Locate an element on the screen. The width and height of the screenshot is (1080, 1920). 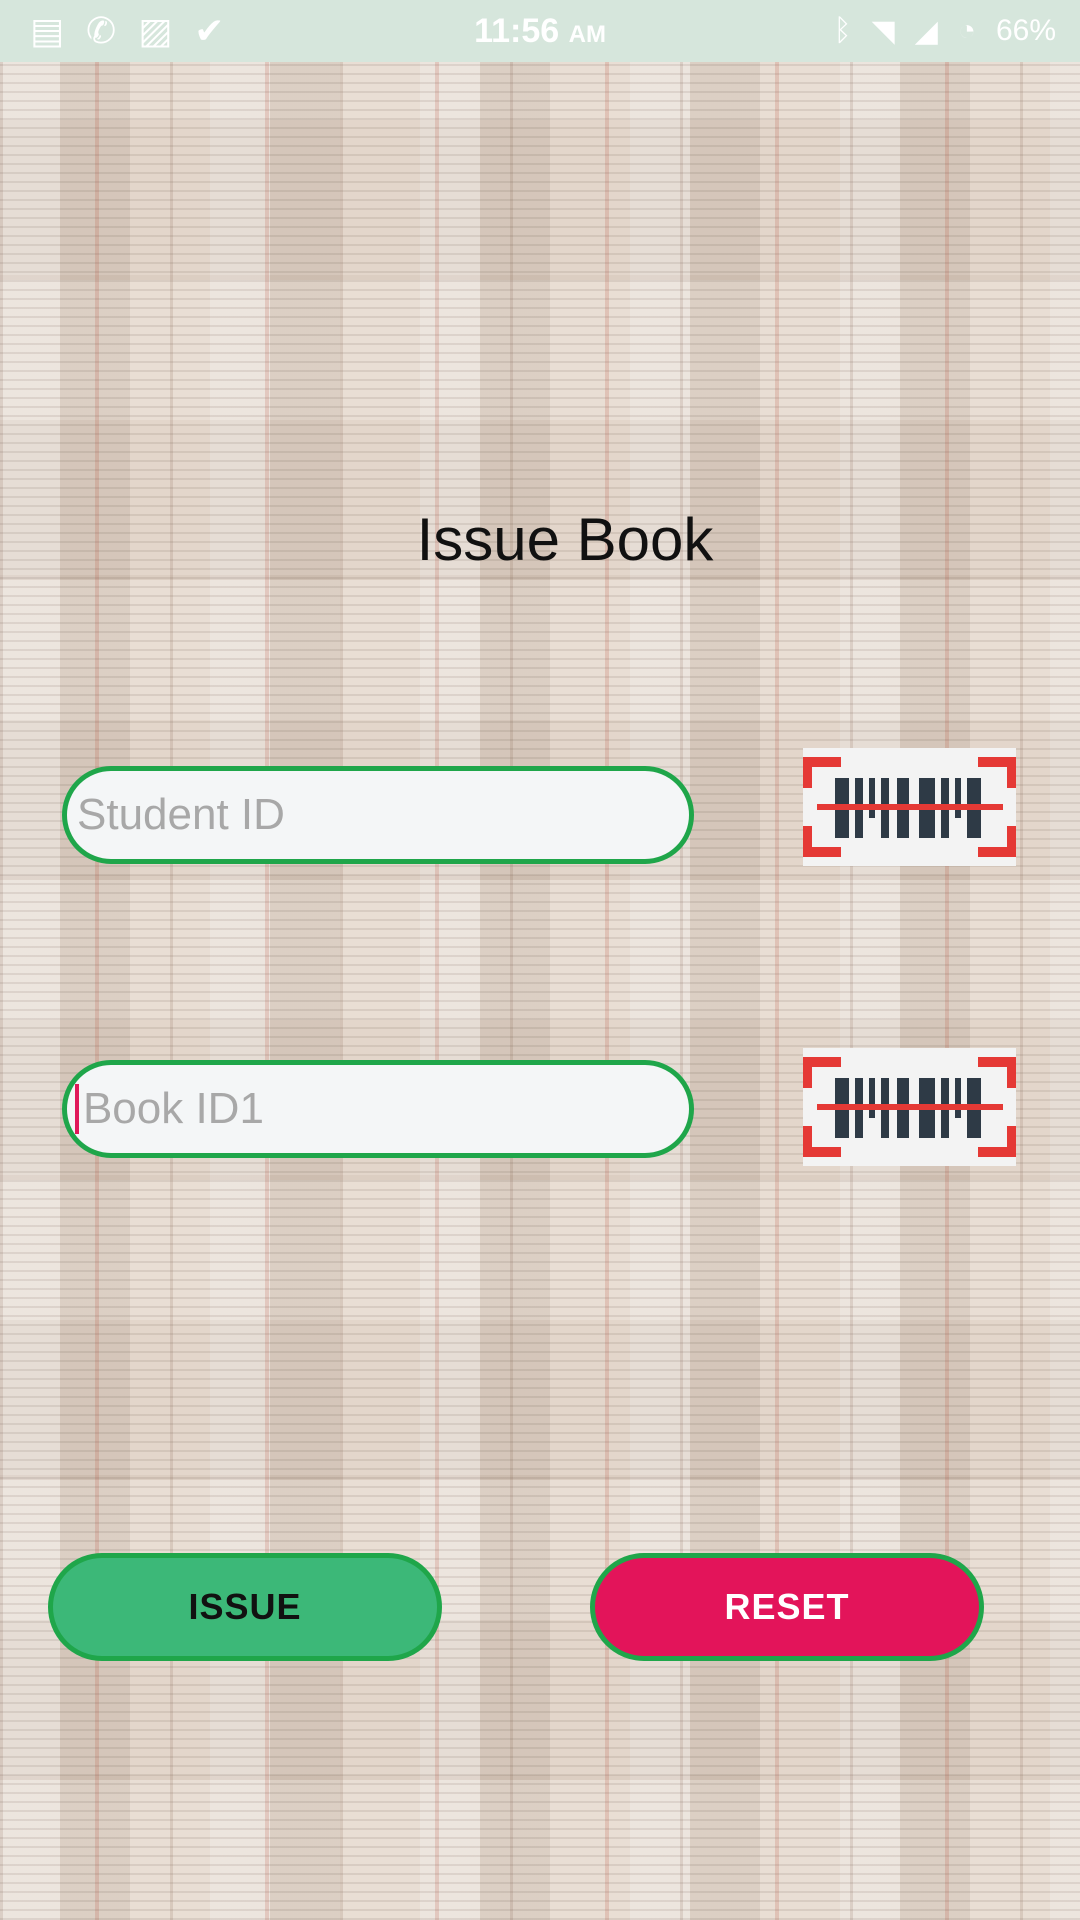
reset-button: RESET is located at coordinates (787, 1607).